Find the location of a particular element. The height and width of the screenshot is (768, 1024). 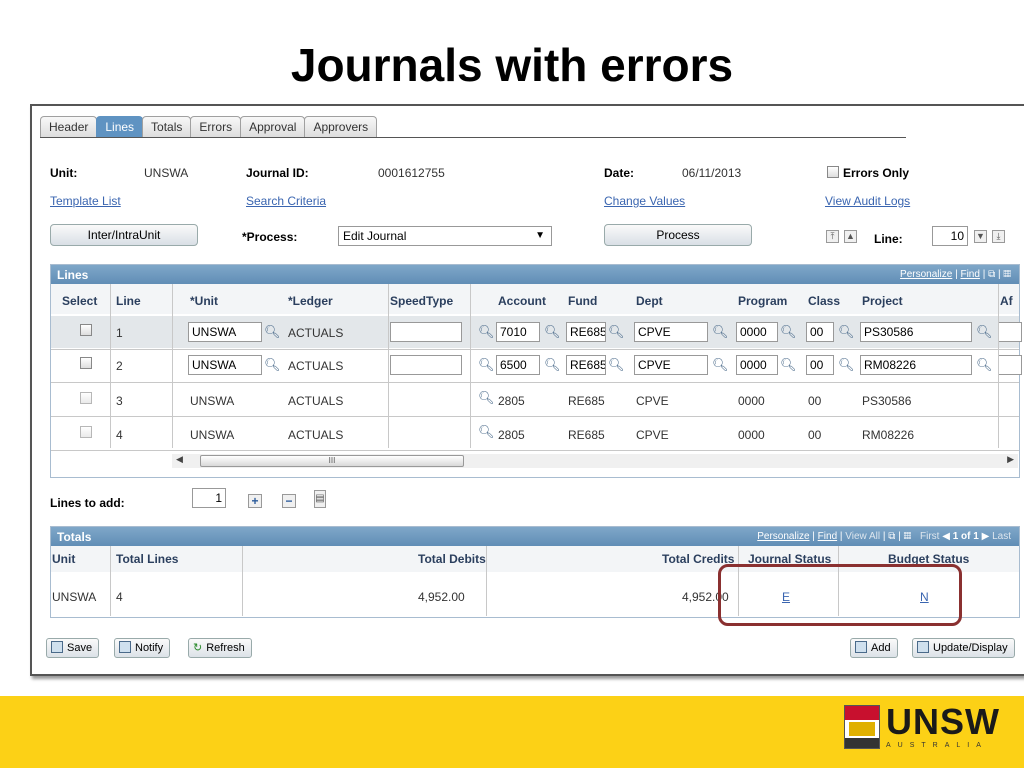

change-values-link: Change Values is located at coordinates (644, 201).